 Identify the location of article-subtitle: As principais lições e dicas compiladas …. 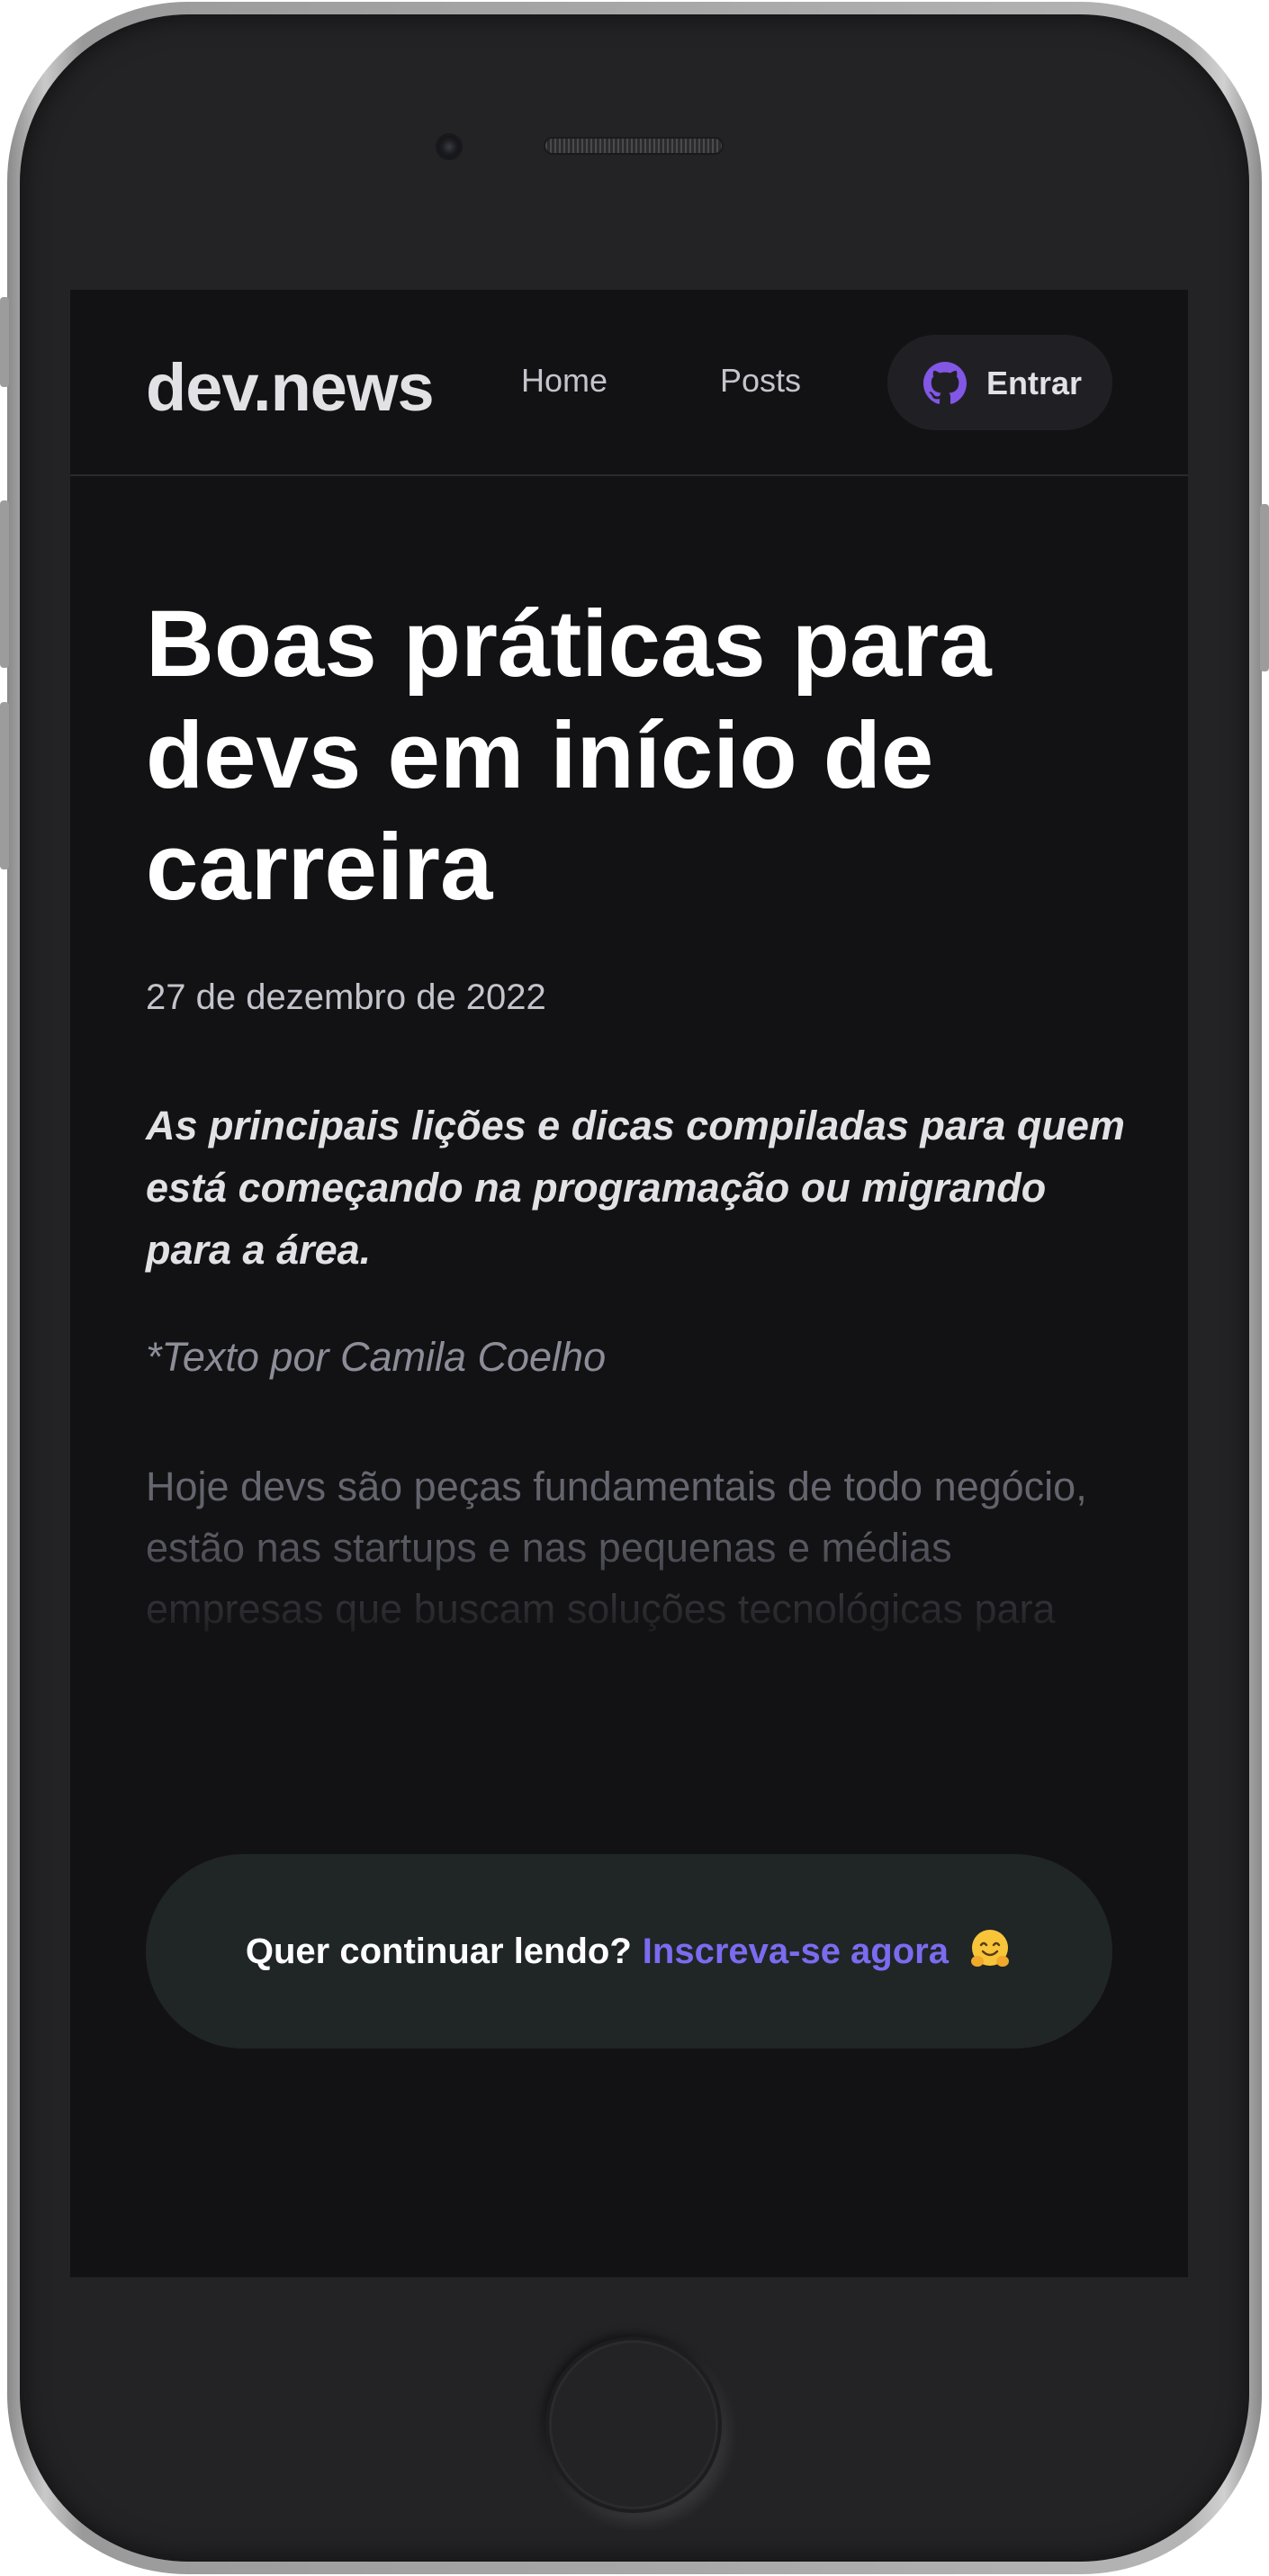
(635, 1188).